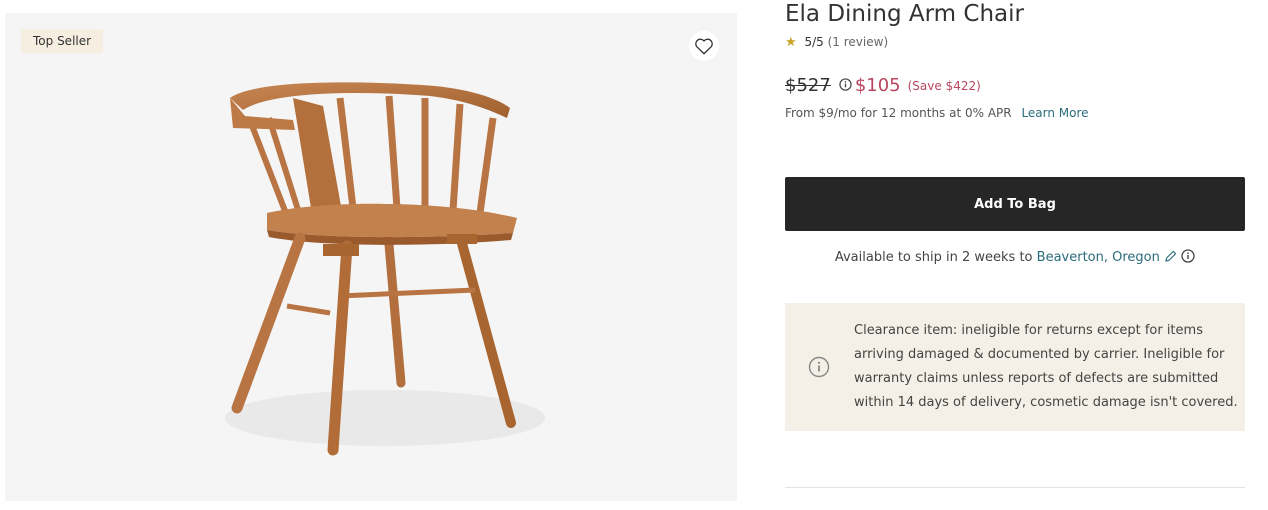  What do you see at coordinates (877, 85) in the screenshot?
I see `sale-price: $105` at bounding box center [877, 85].